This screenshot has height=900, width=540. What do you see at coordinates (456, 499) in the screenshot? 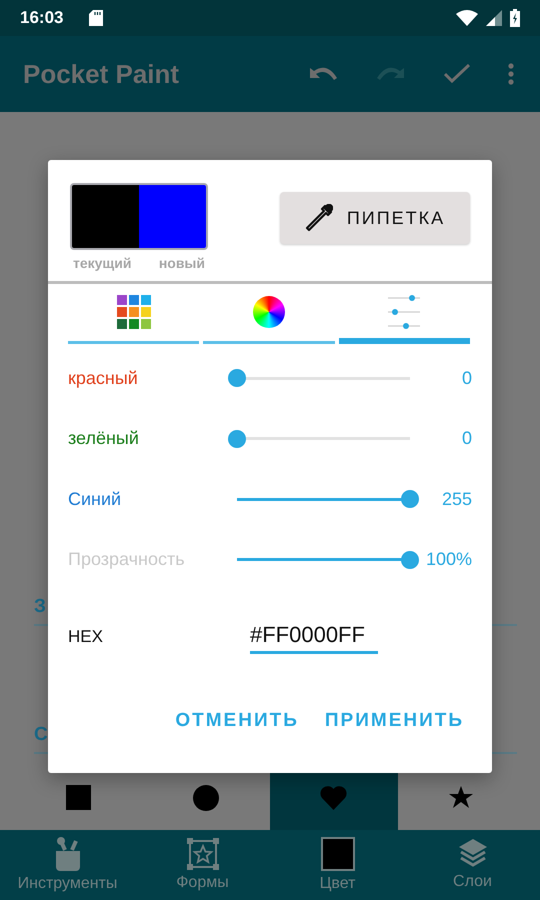
I see `channel-value: 255` at bounding box center [456, 499].